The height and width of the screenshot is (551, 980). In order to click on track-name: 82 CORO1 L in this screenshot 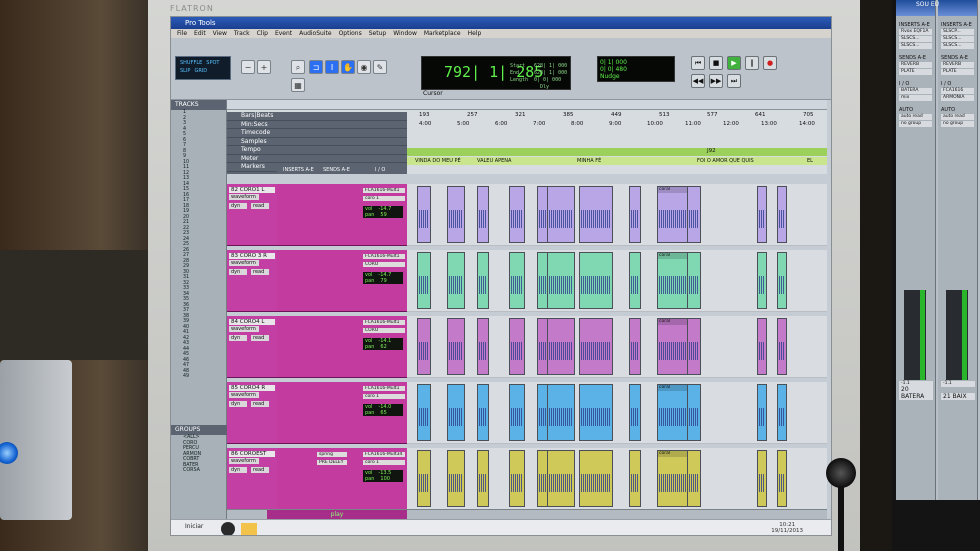, I will do `click(252, 190)`.